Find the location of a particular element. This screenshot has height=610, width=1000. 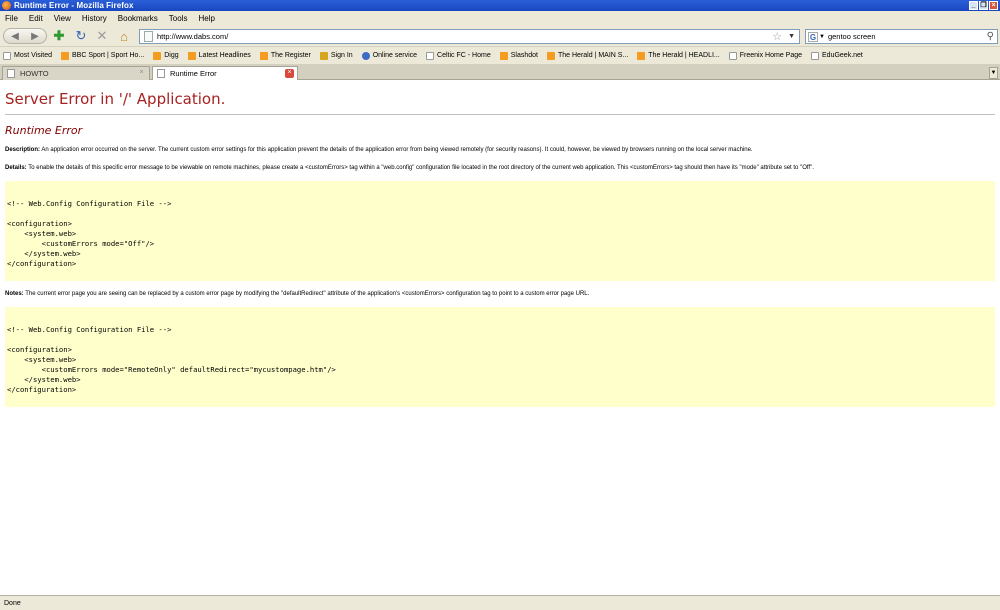

back-arrow-icon: ◀ is located at coordinates (15, 36).